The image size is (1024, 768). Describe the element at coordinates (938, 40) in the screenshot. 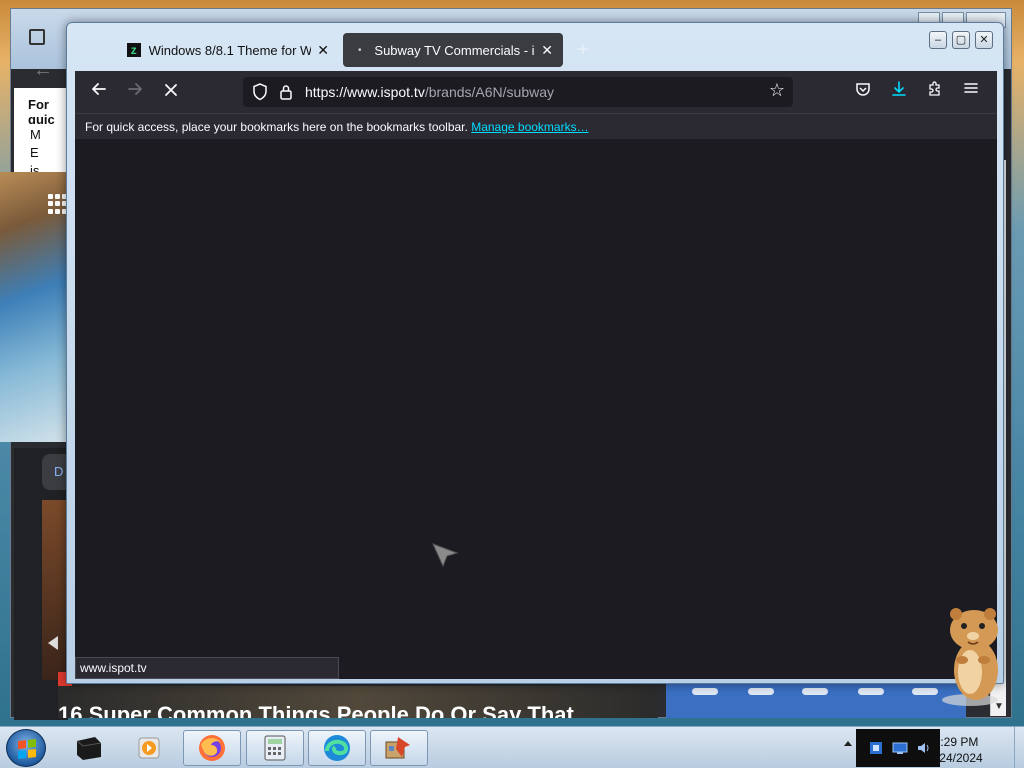

I see `minimize-button: –` at that location.